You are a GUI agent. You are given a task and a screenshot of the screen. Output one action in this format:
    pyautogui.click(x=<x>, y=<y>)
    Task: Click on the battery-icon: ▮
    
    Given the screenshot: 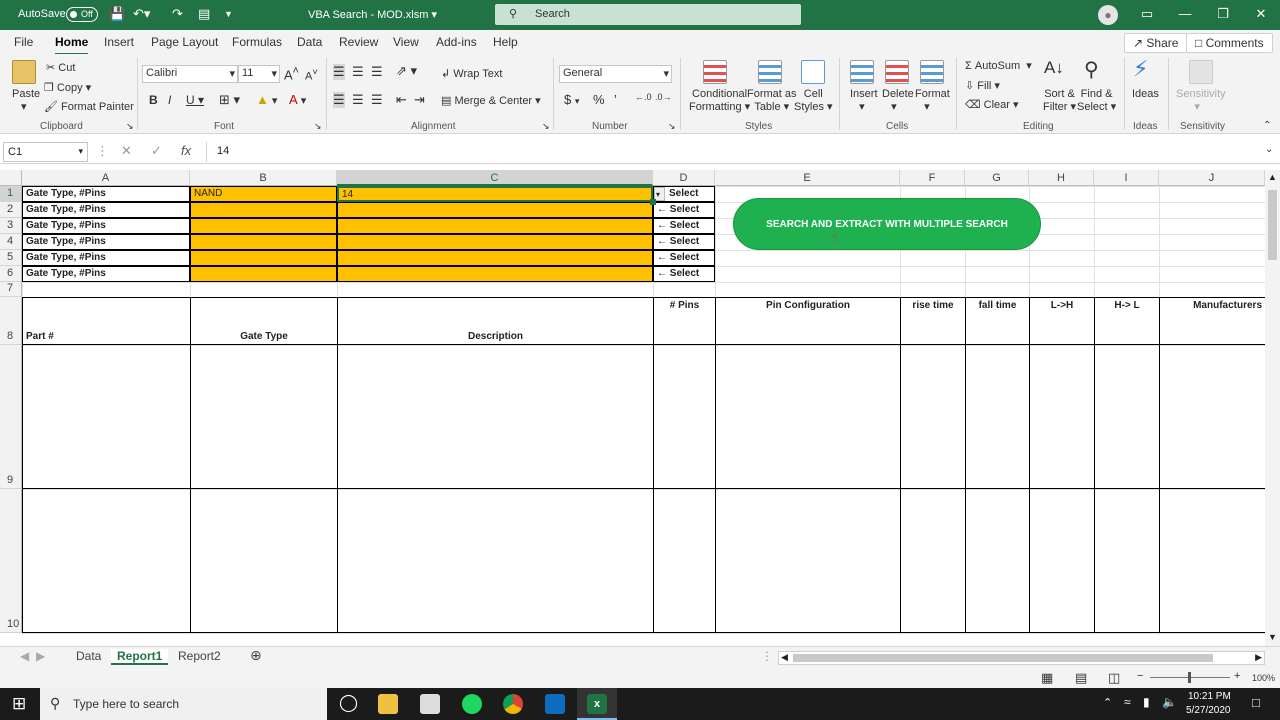 What is the action you would take?
    pyautogui.click(x=1146, y=702)
    